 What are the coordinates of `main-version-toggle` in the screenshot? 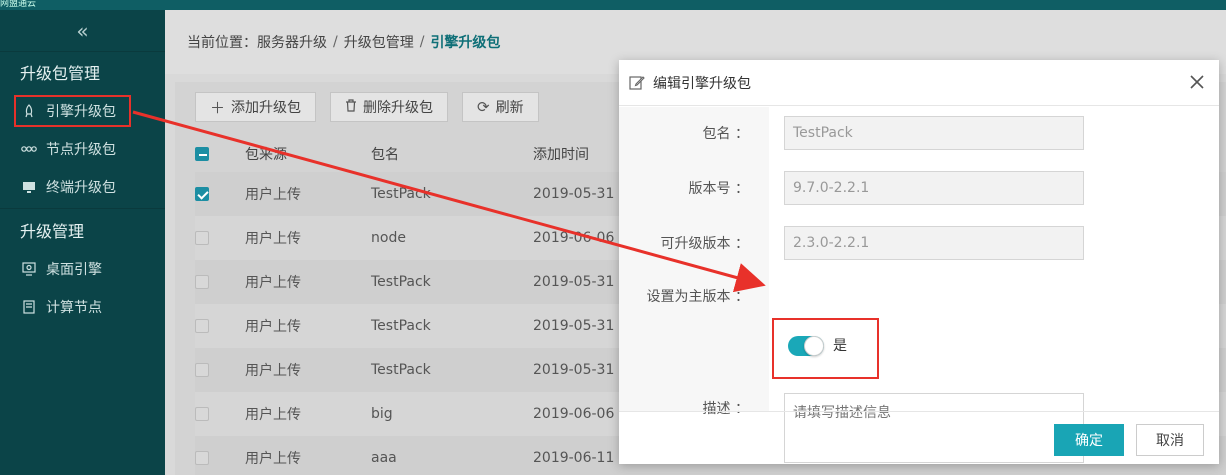 It's located at (806, 346).